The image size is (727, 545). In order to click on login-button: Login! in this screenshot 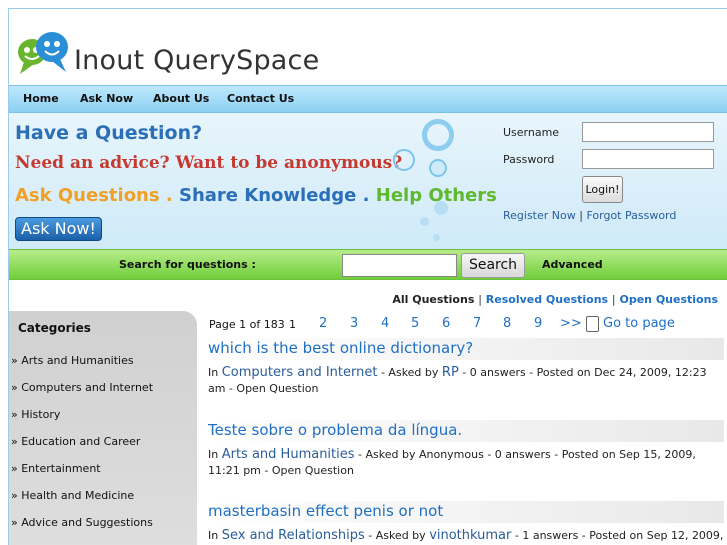, I will do `click(602, 189)`.